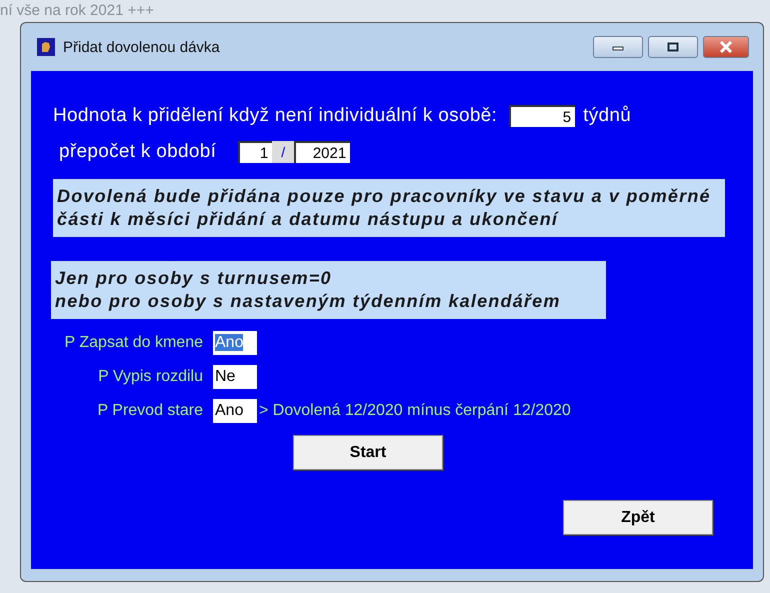  Describe the element at coordinates (235, 377) in the screenshot. I see `option-field: Ne` at that location.